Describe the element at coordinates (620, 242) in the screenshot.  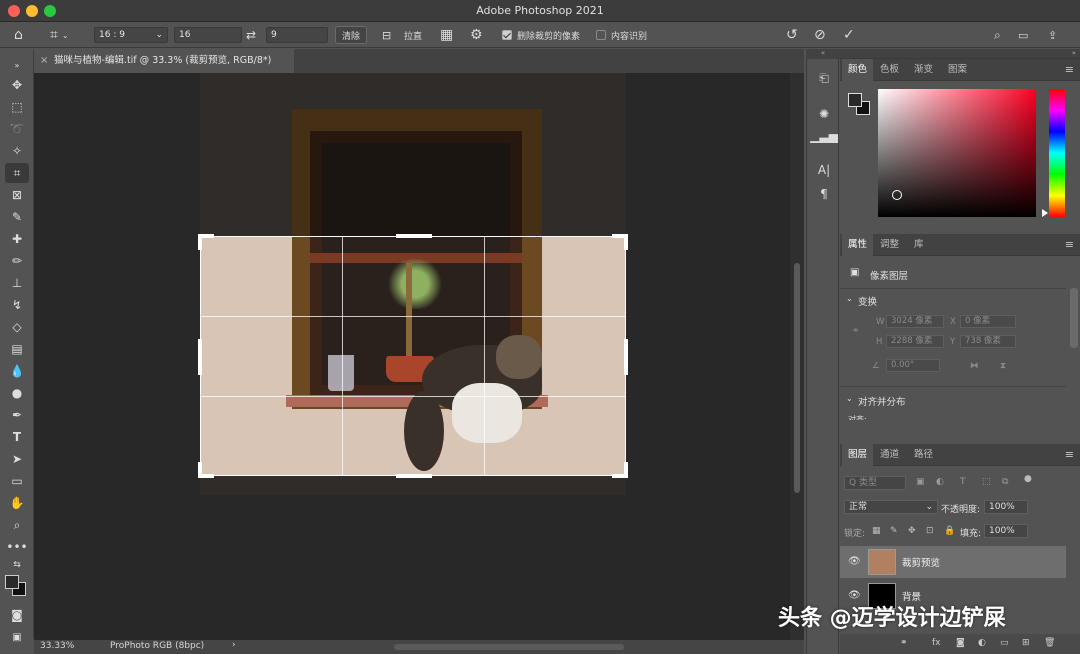
I see `crop-handle-top-right` at that location.